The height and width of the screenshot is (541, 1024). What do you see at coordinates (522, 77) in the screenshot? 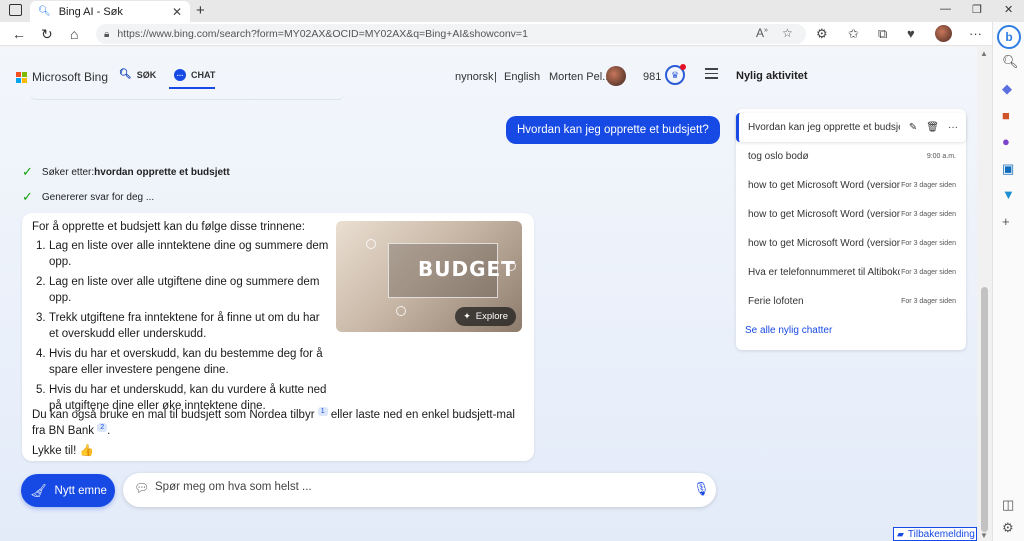
I see `lang-english-link: English` at bounding box center [522, 77].